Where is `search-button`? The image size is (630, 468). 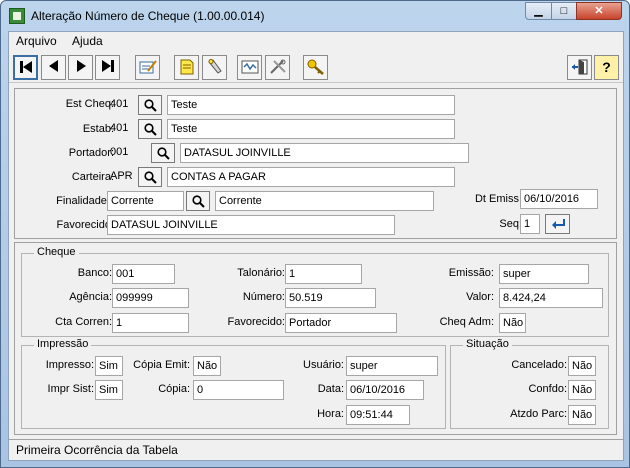 search-button is located at coordinates (214, 67).